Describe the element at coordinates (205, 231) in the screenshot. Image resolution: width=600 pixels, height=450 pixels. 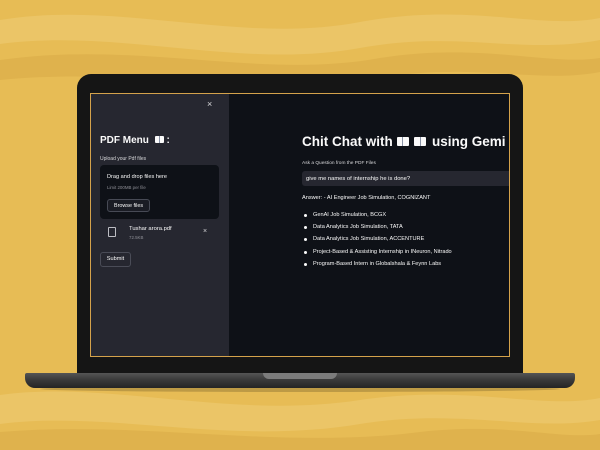
I see `remove-file-icon: ×` at that location.